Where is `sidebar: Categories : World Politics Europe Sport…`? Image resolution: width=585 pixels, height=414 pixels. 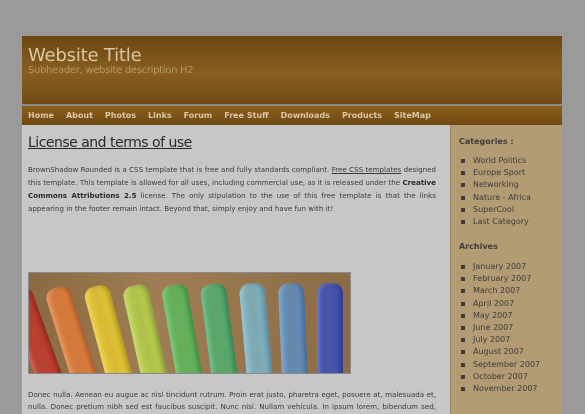
sidebar: Categories : World Politics Europe Sport… is located at coordinates (506, 269).